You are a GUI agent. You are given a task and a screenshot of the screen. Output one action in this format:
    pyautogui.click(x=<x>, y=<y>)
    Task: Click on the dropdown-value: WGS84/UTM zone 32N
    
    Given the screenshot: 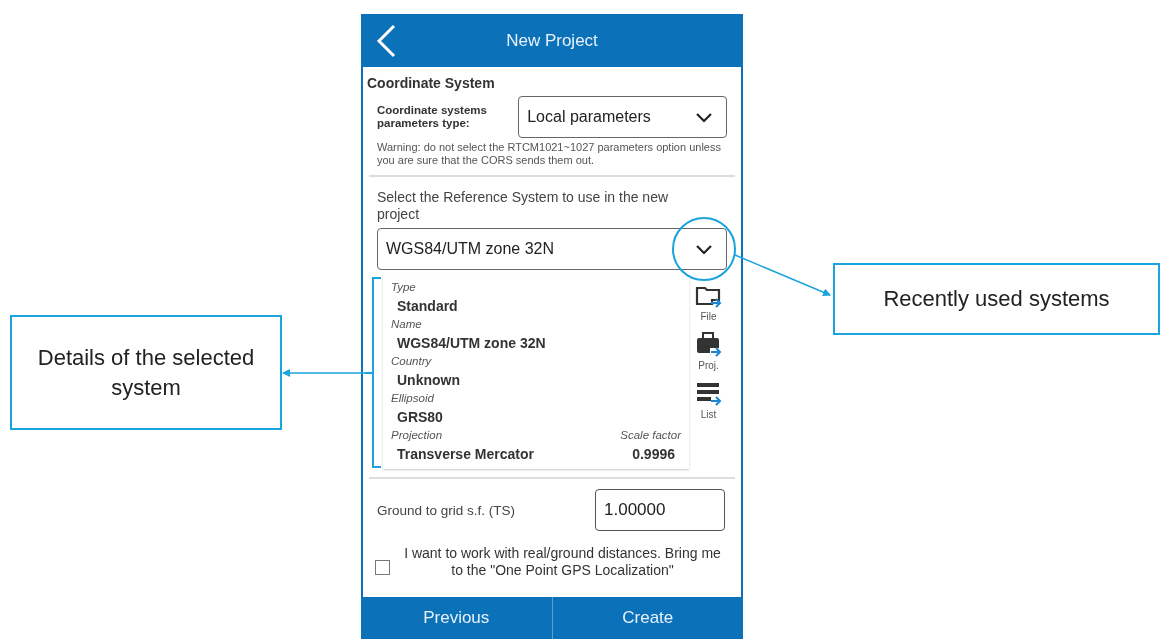 What is the action you would take?
    pyautogui.click(x=470, y=249)
    